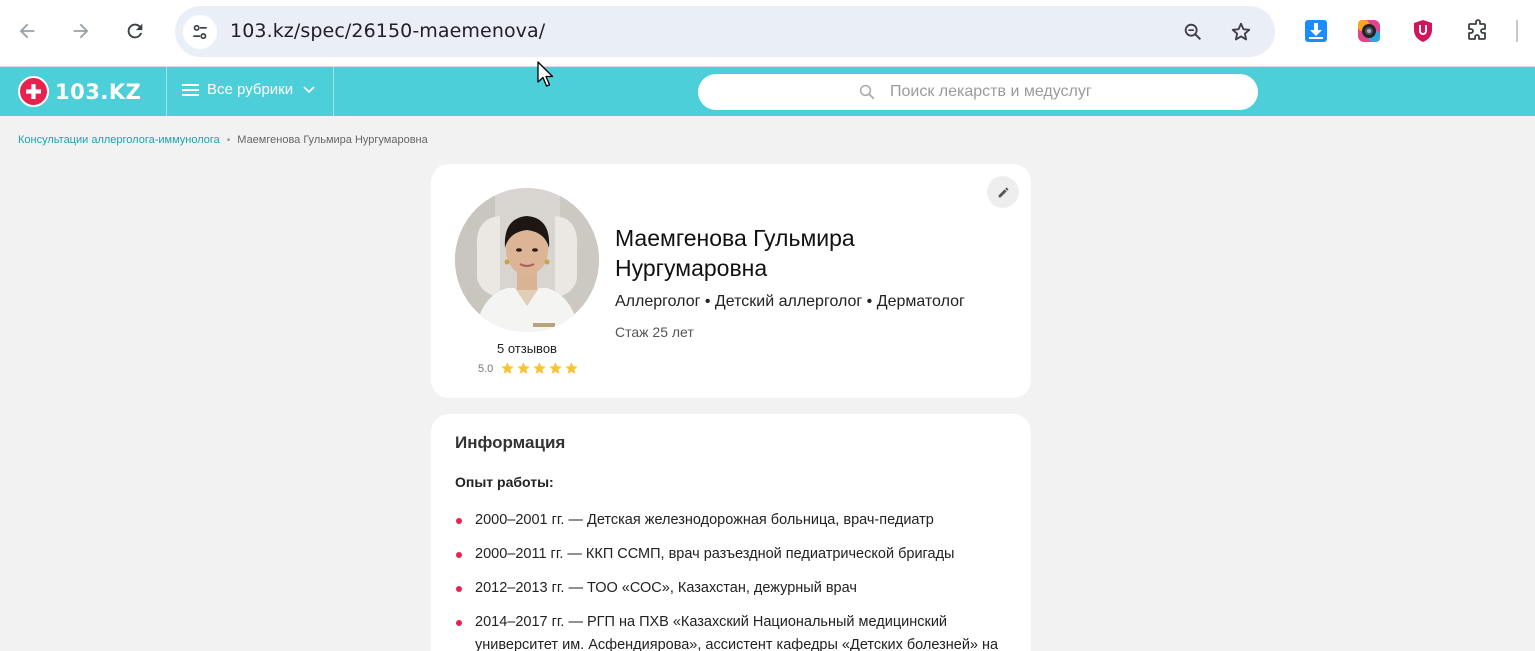 This screenshot has width=1535, height=651. I want to click on puzzle-icon, so click(1477, 29).